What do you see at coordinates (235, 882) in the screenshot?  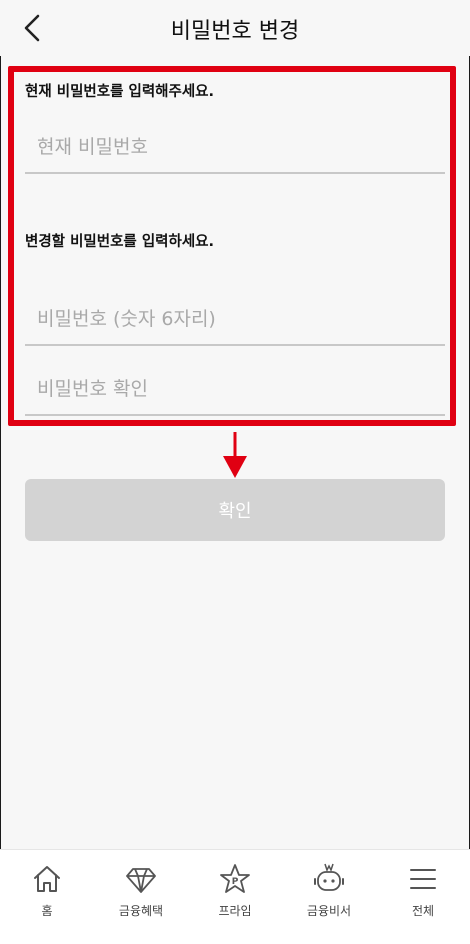 I see `svg-text: P` at bounding box center [235, 882].